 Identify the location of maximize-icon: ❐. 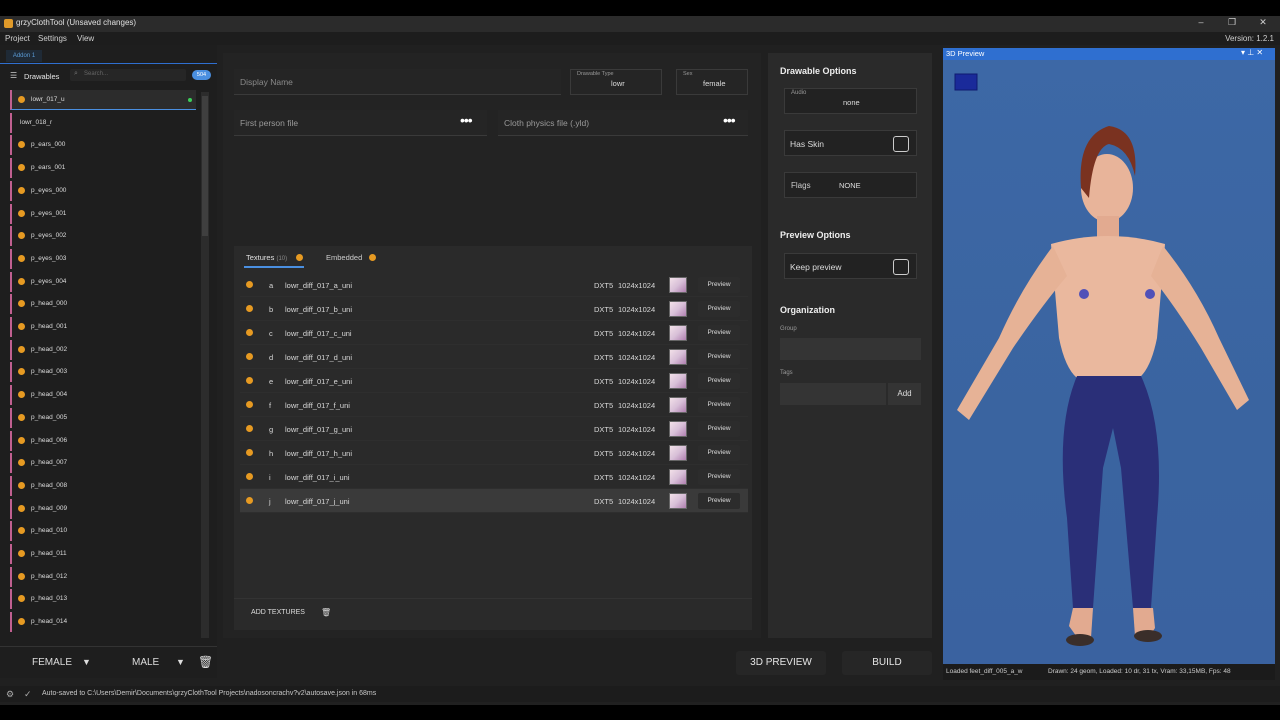
(1232, 22).